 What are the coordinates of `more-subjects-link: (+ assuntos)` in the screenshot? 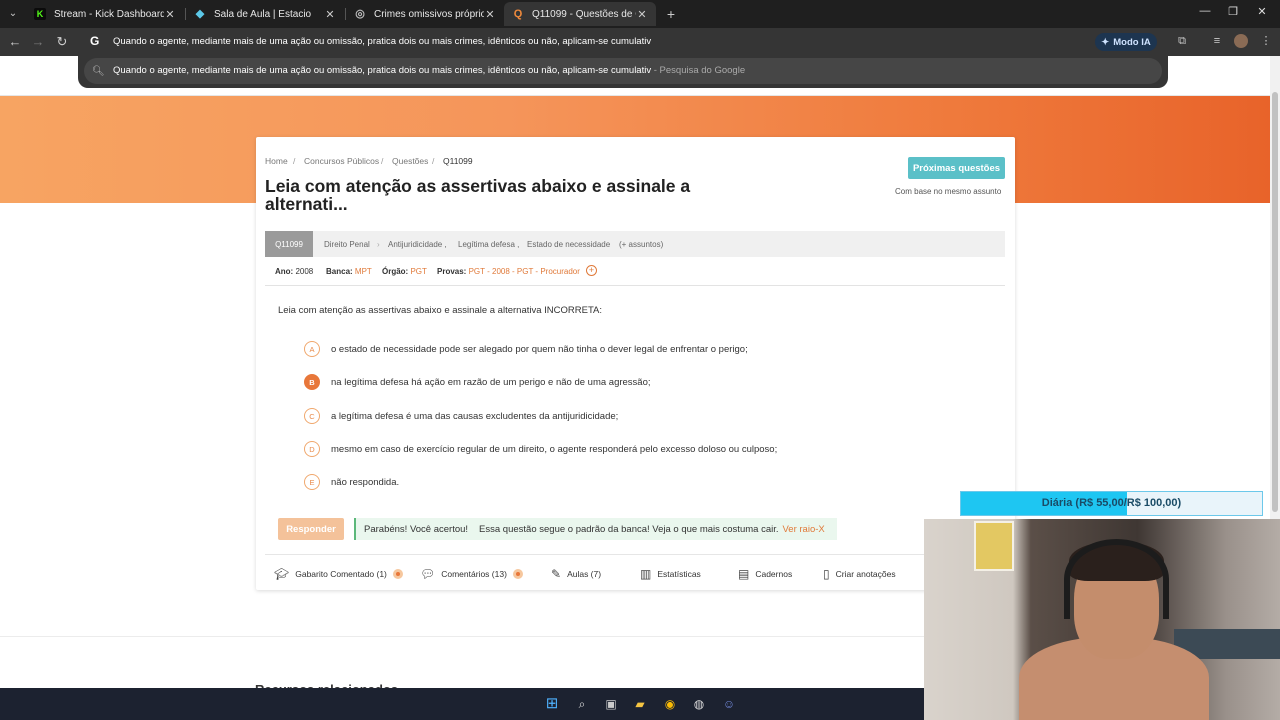 It's located at (641, 244).